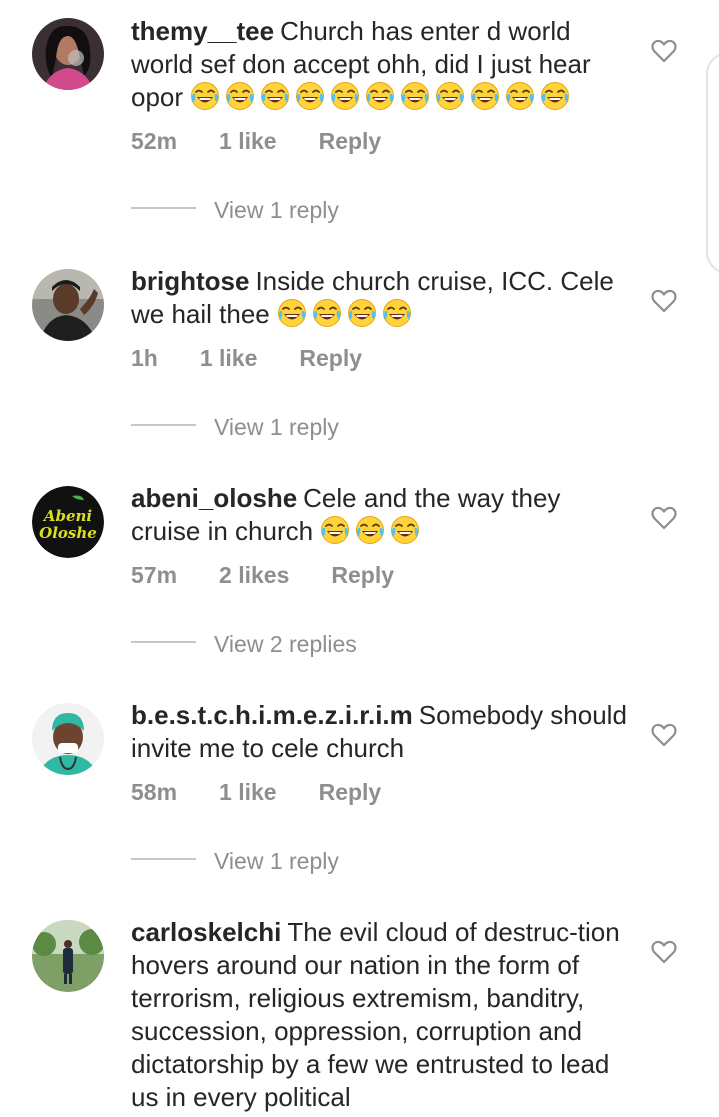  Describe the element at coordinates (206, 932) in the screenshot. I see `comment-username: carloskelchi` at that location.